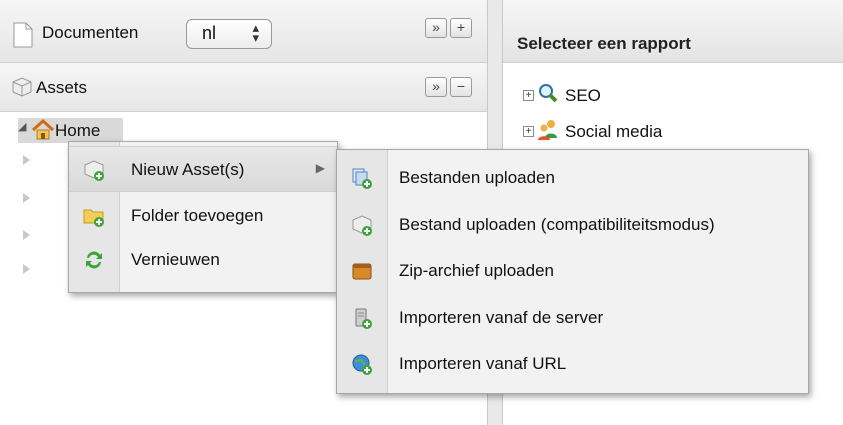 The height and width of the screenshot is (425, 843). I want to click on expand-assets-button: », so click(436, 87).